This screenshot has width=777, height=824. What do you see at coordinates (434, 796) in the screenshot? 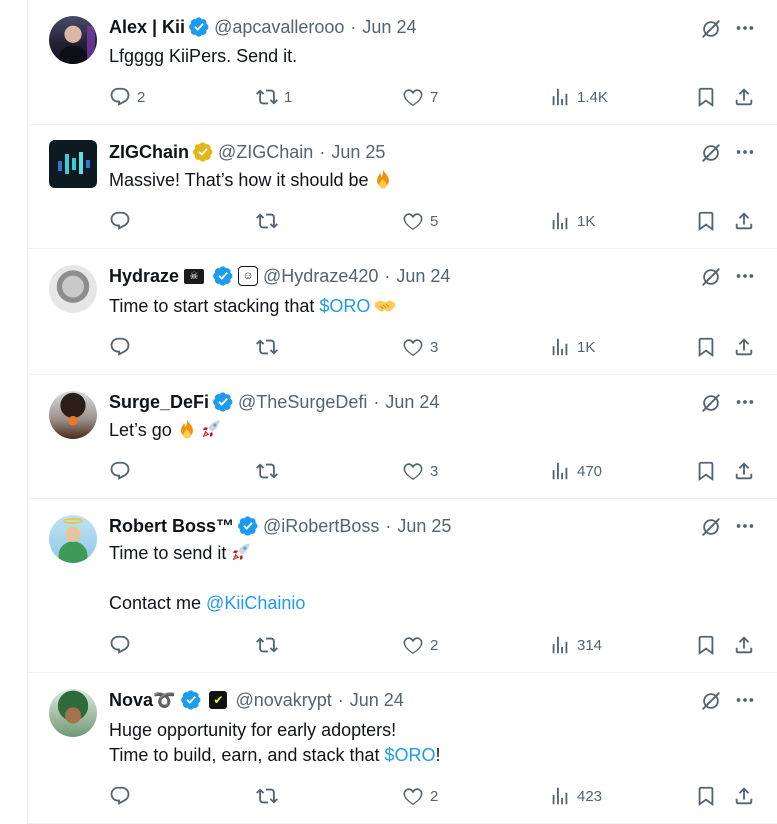
I see `like-count: 2` at bounding box center [434, 796].